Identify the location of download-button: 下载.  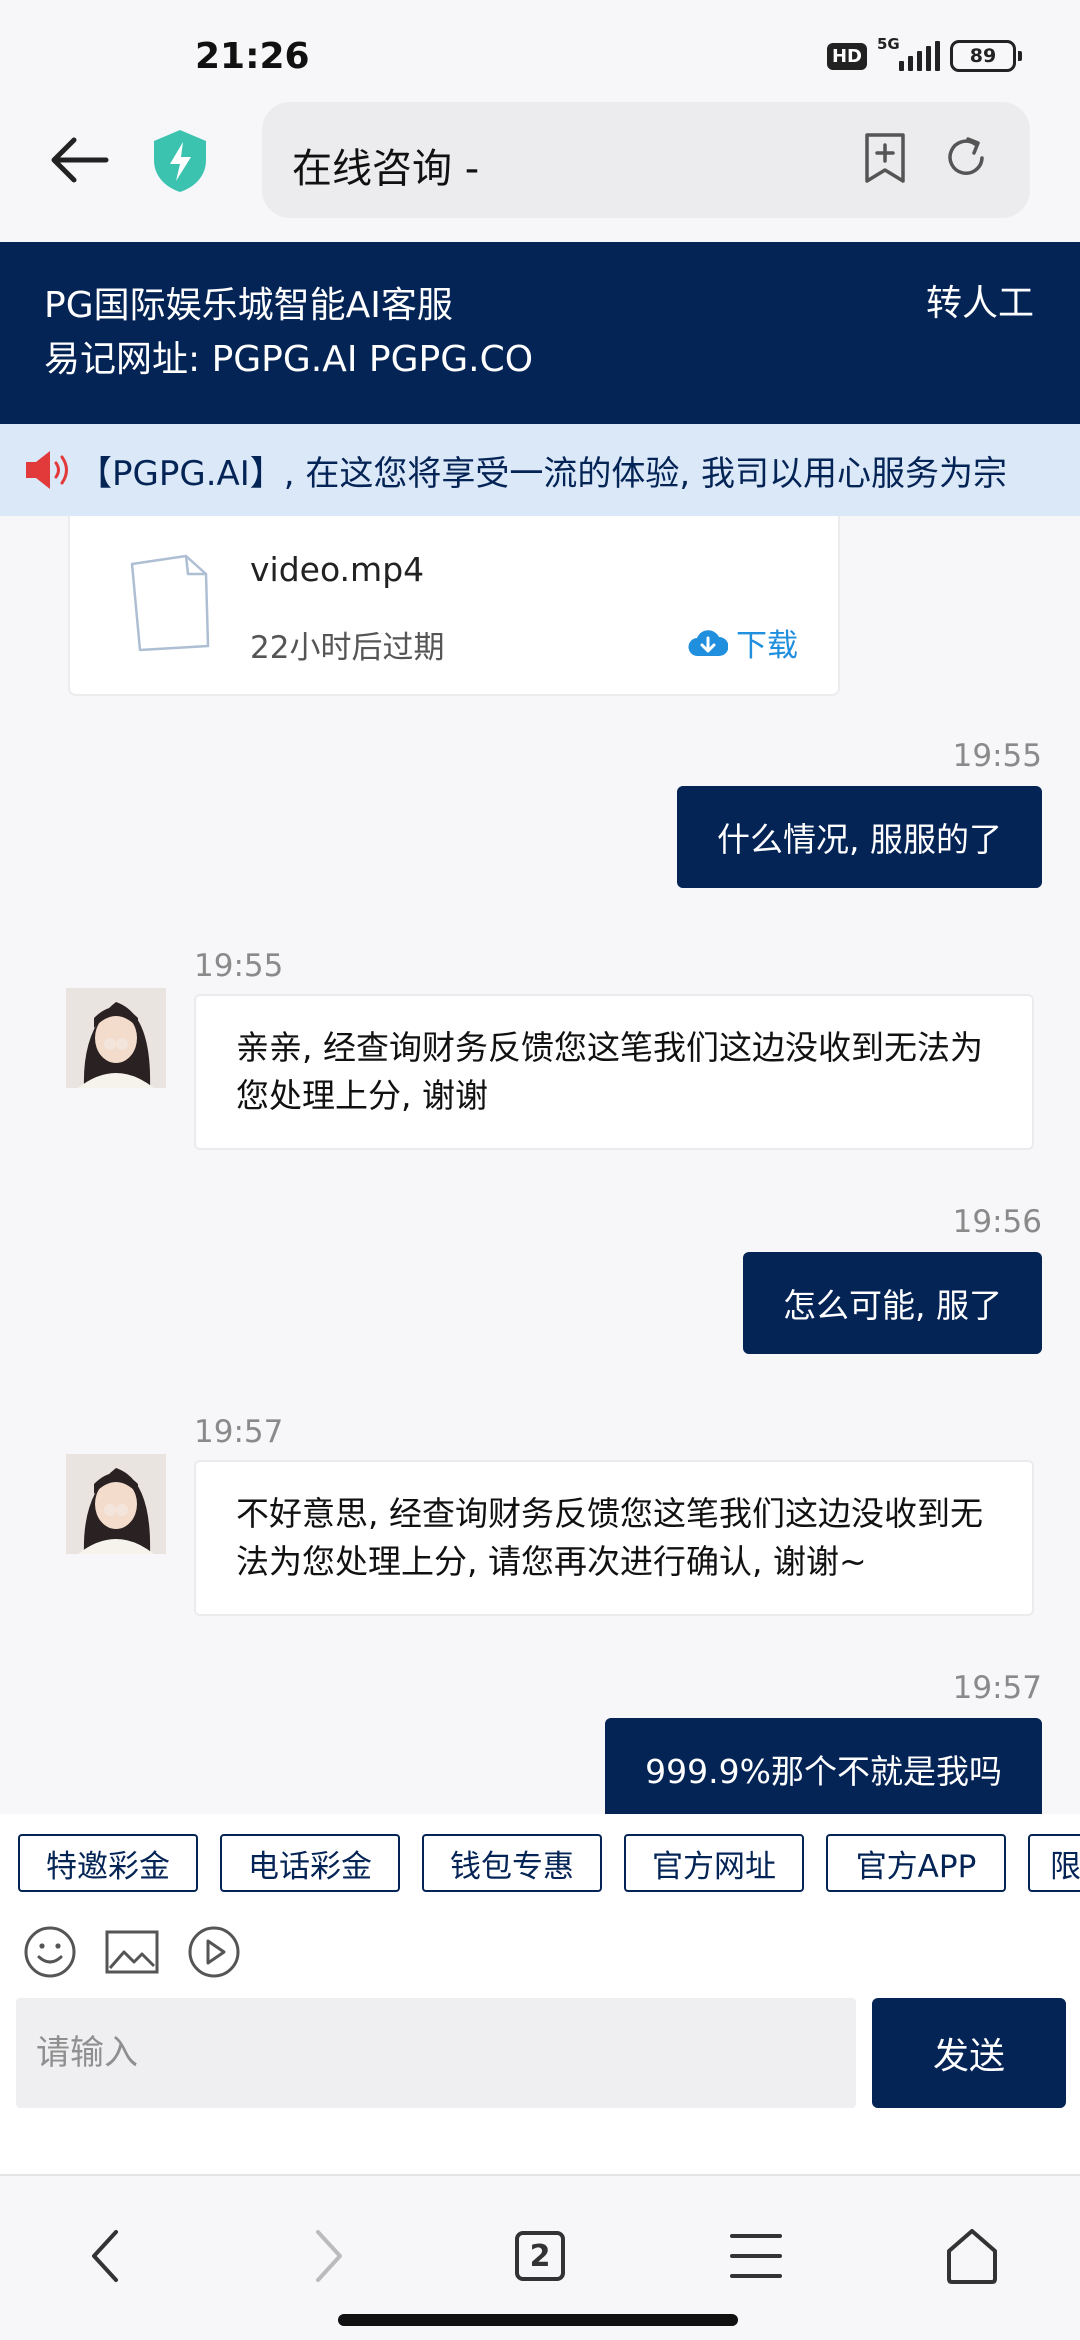
(743, 642).